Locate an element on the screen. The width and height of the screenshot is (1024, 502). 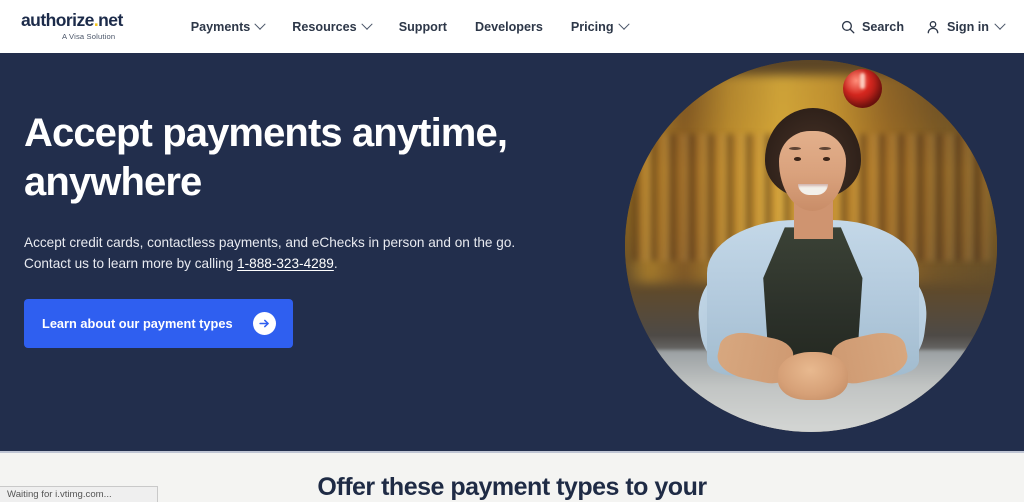
sign-in-button-label: Sign in is located at coordinates (968, 26).